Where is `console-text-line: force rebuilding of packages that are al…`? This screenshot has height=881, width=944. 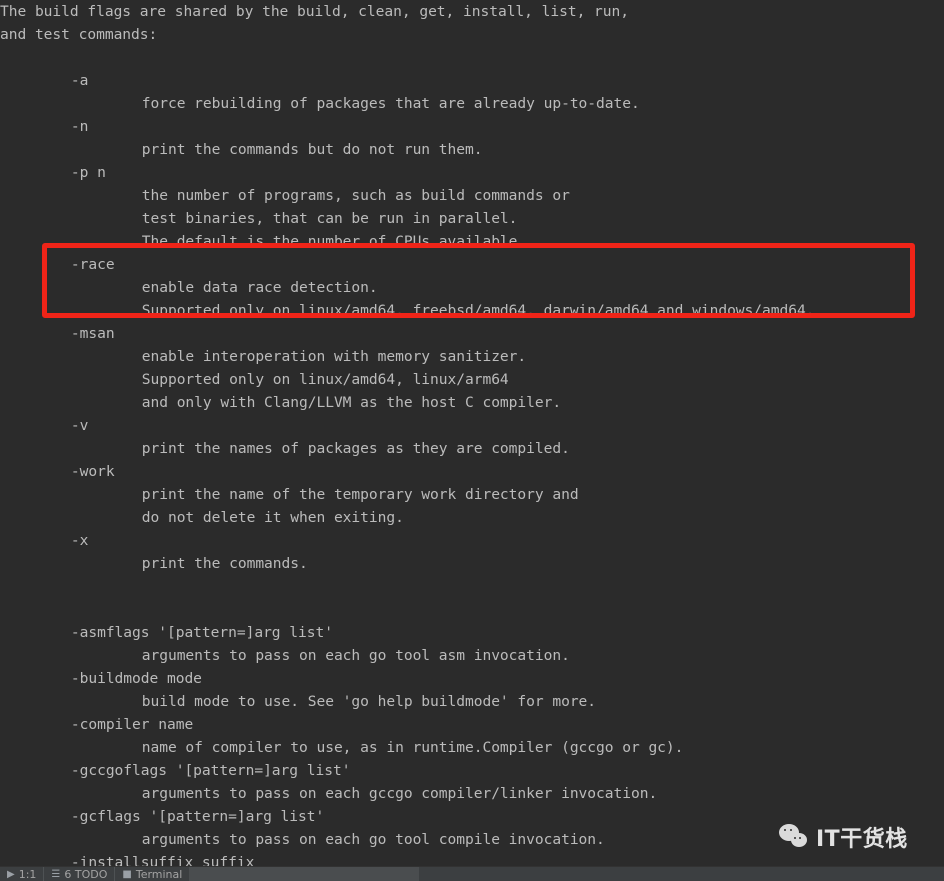 console-text-line: force rebuilding of packages that are al… is located at coordinates (390, 103).